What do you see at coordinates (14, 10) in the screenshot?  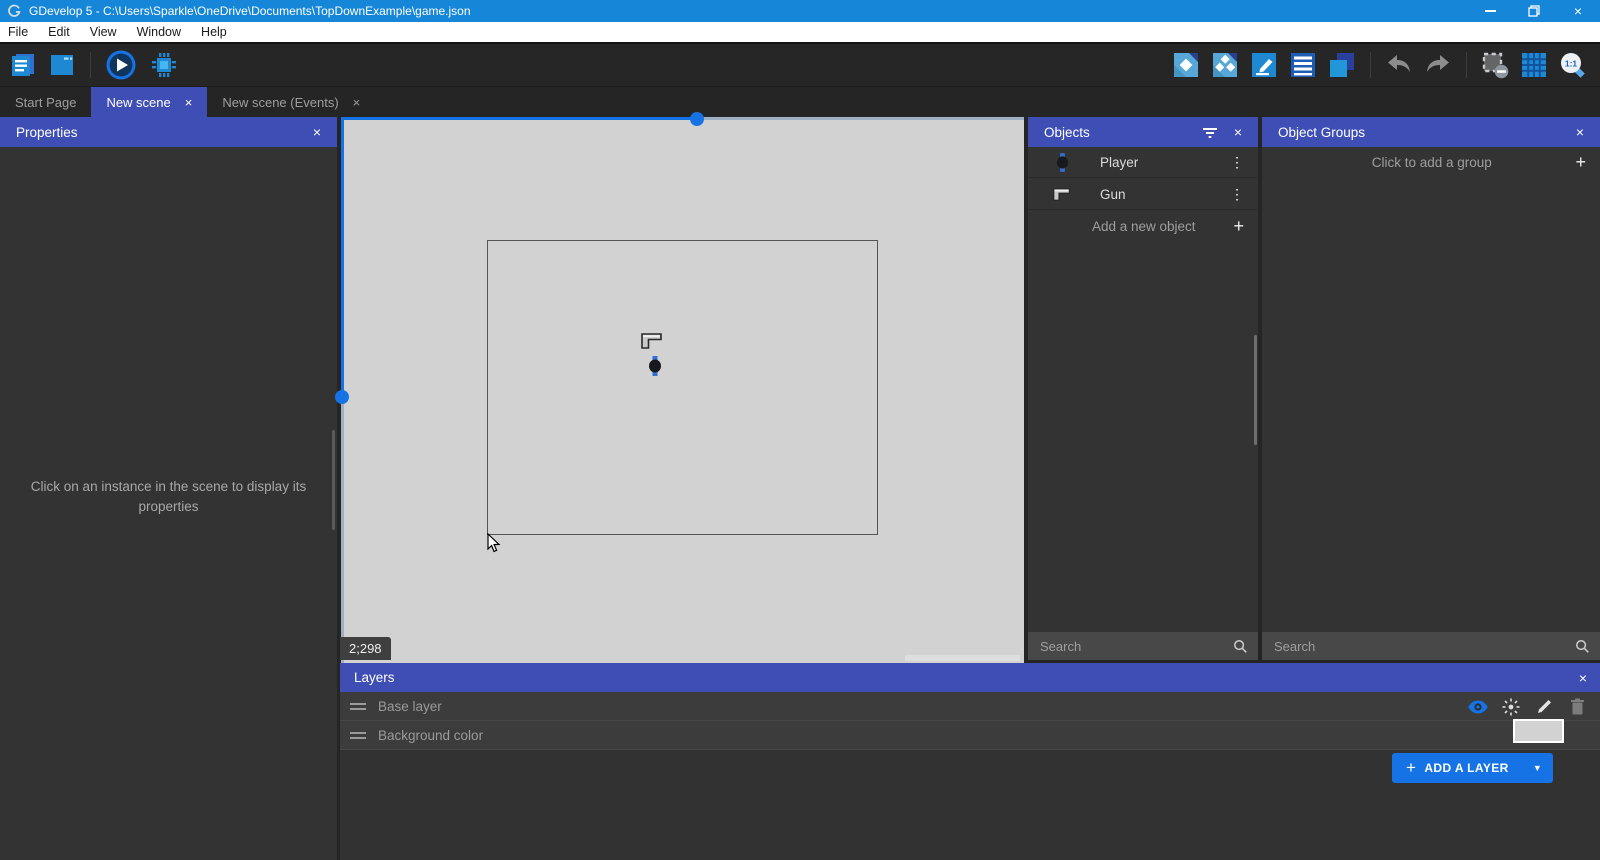 I see `gdevelop-logo-icon` at bounding box center [14, 10].